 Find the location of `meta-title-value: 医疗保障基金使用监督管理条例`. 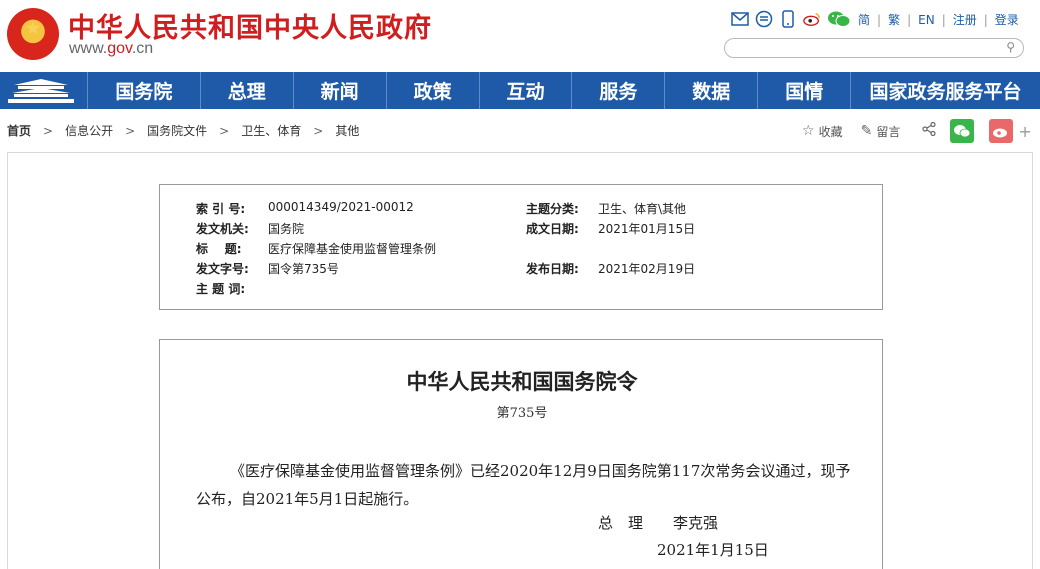

meta-title-value: 医疗保障基金使用监督管理条例 is located at coordinates (352, 249).